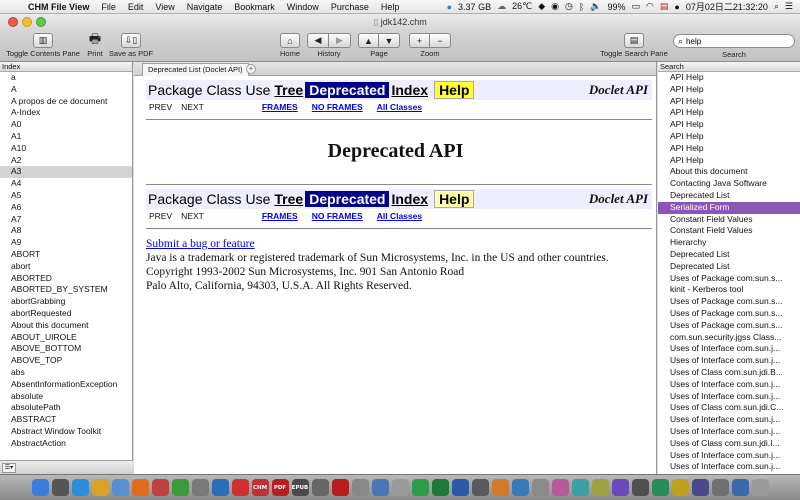  What do you see at coordinates (13, 22) in the screenshot?
I see `close-window-button` at bounding box center [13, 22].